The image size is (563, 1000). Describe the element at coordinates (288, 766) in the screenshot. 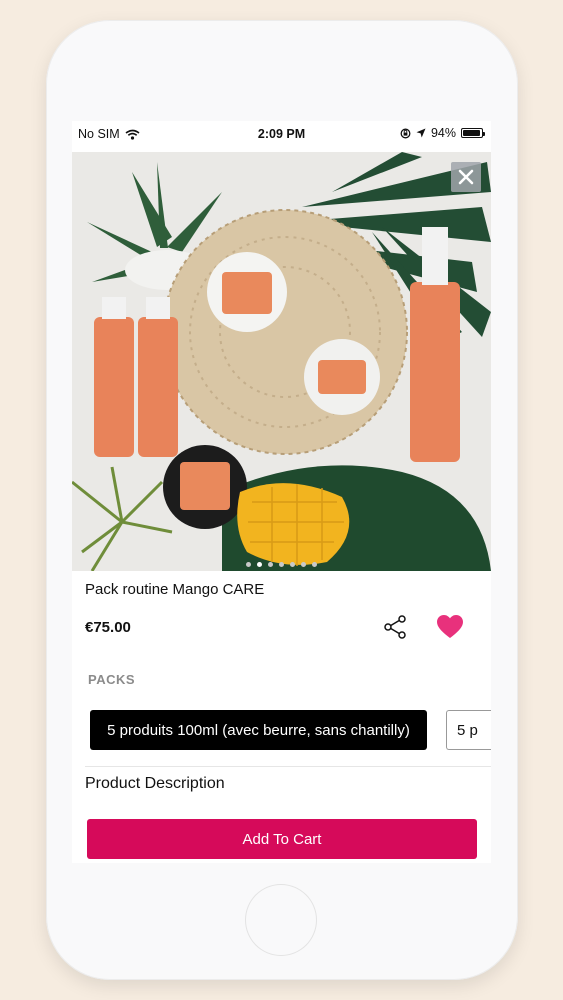

I see `divider` at that location.